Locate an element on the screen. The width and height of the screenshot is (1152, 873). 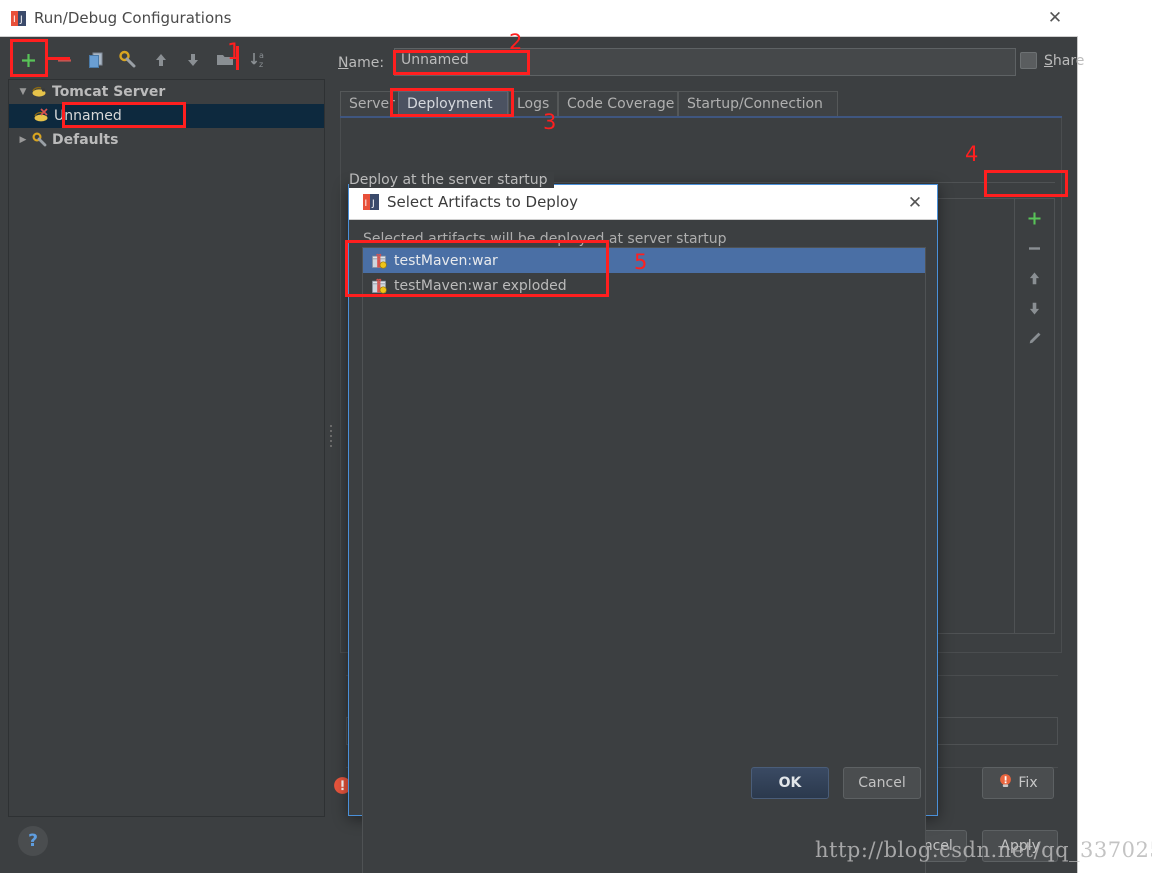
copy-configuration-button is located at coordinates (96, 60).